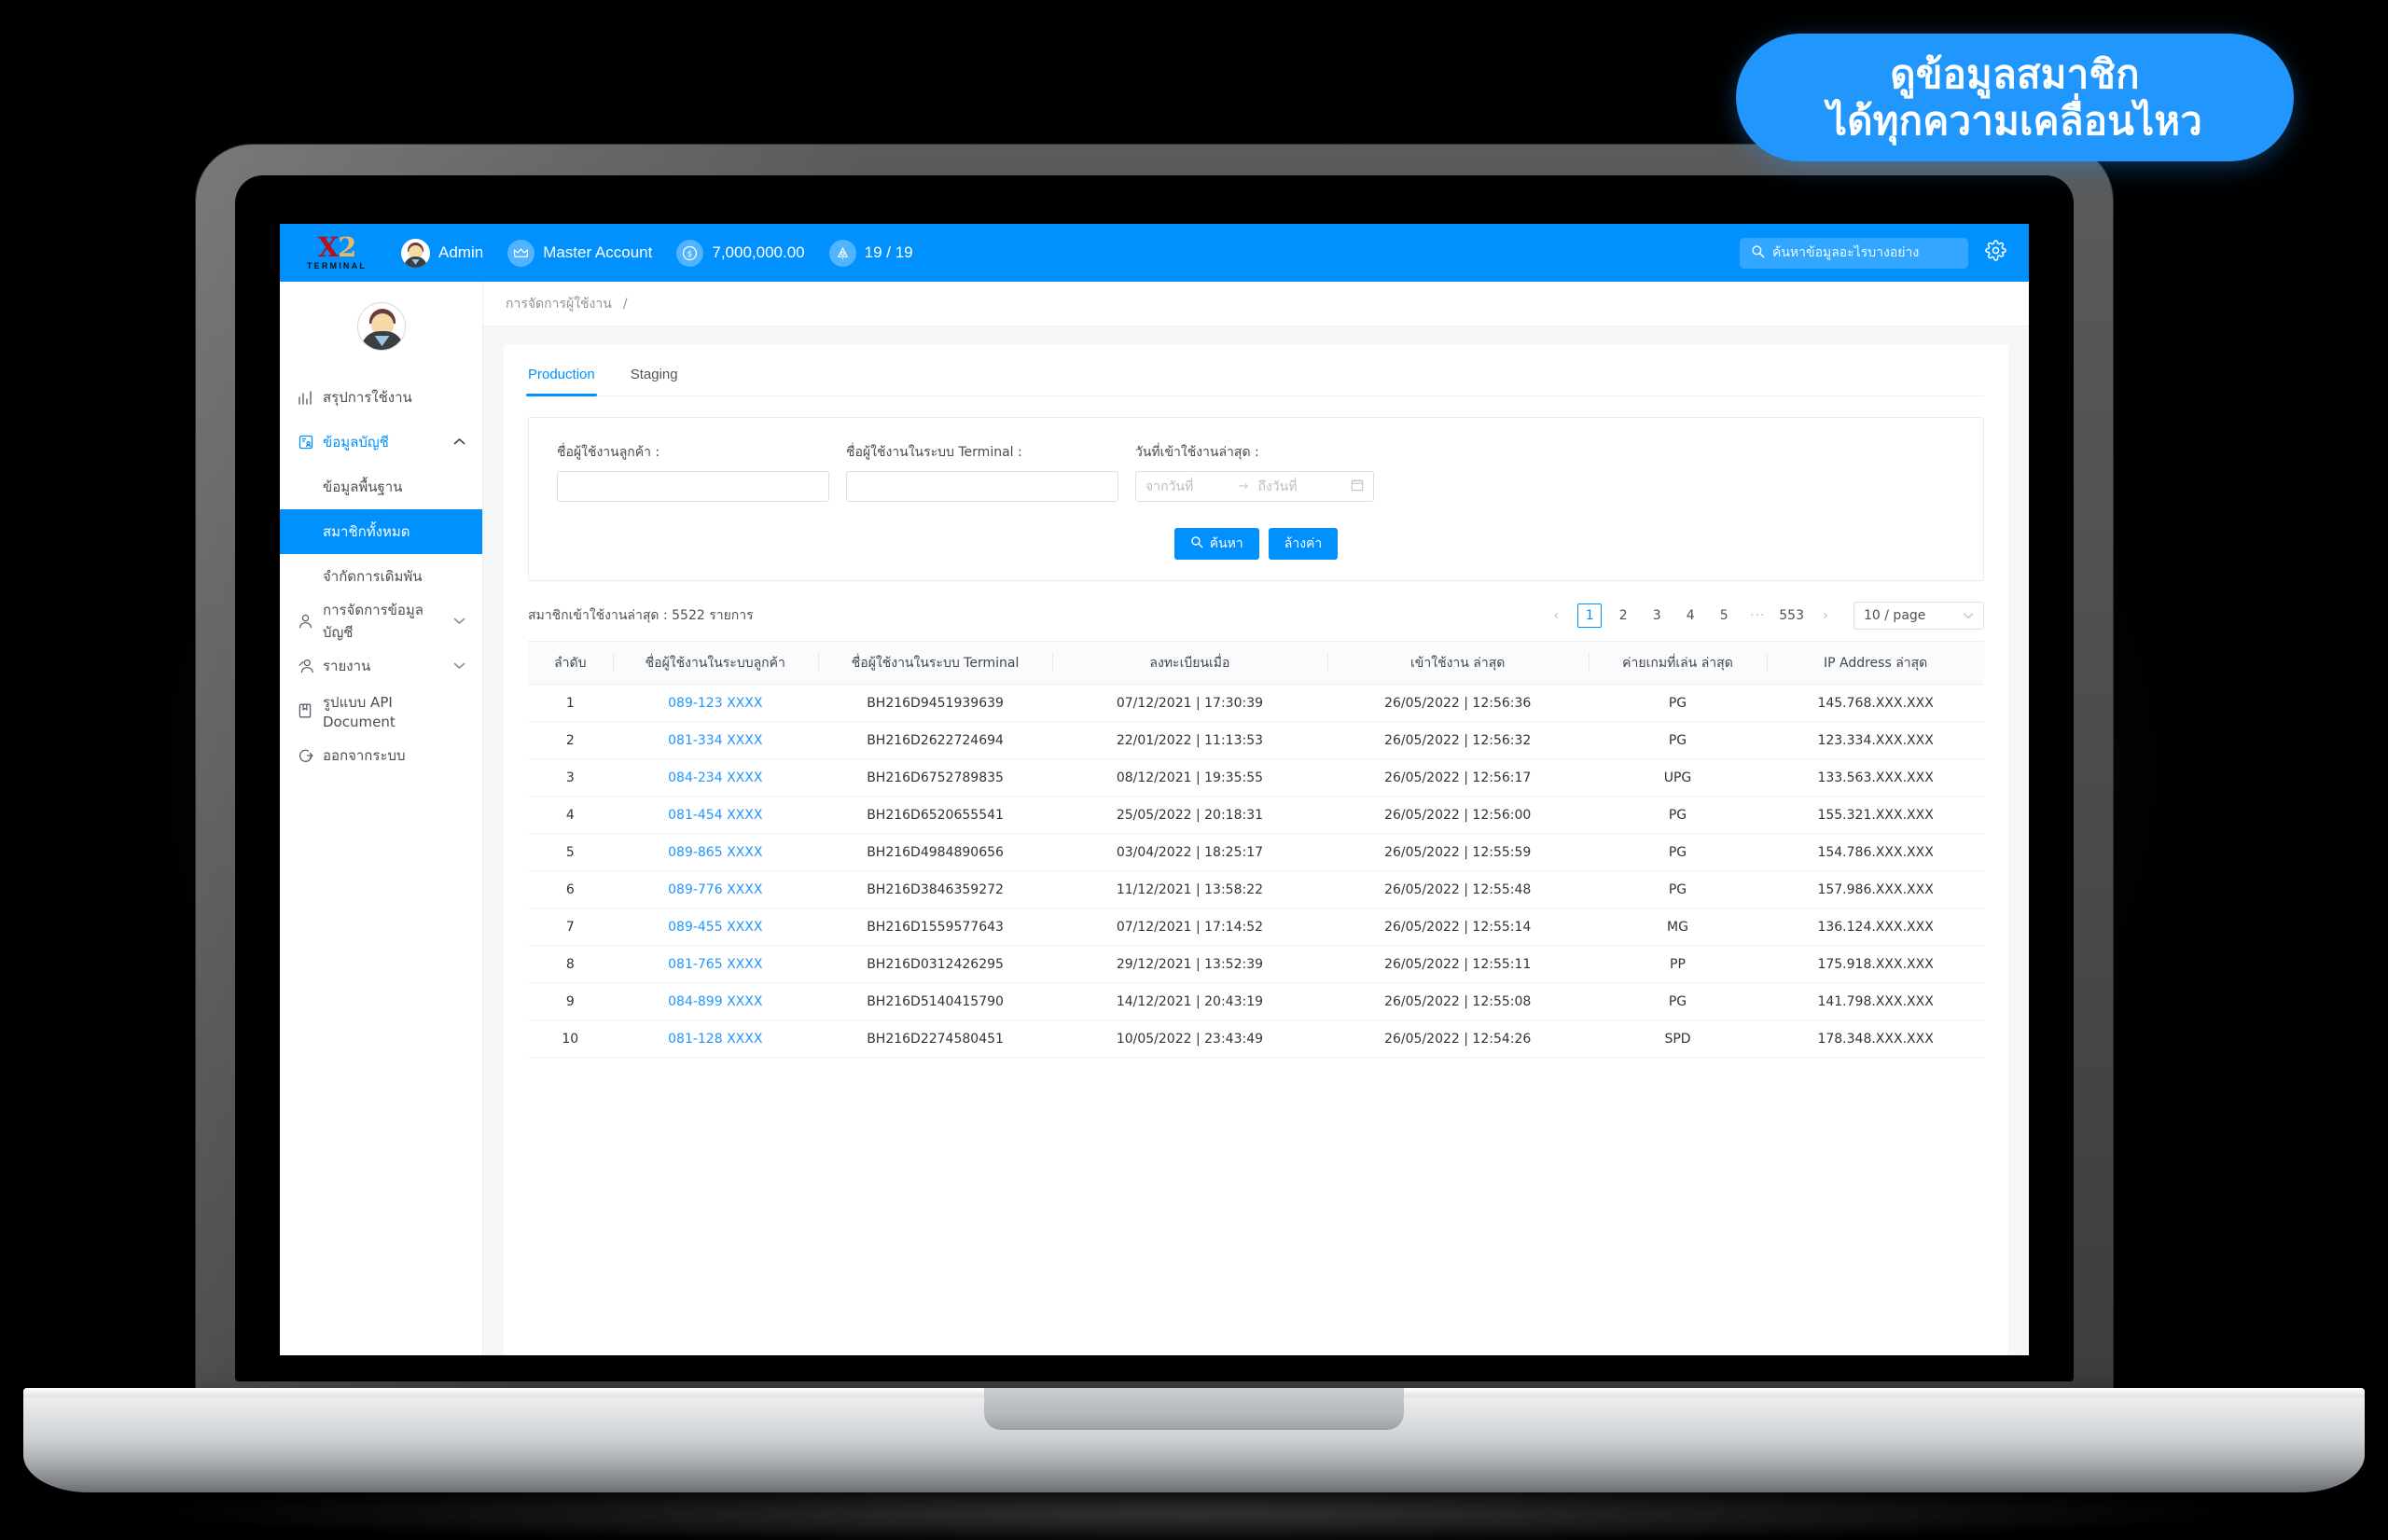 The width and height of the screenshot is (2388, 1540). Describe the element at coordinates (1189, 1001) in the screenshot. I see `cell-registered-at: 14/12/2021 | 20:43:19` at that location.